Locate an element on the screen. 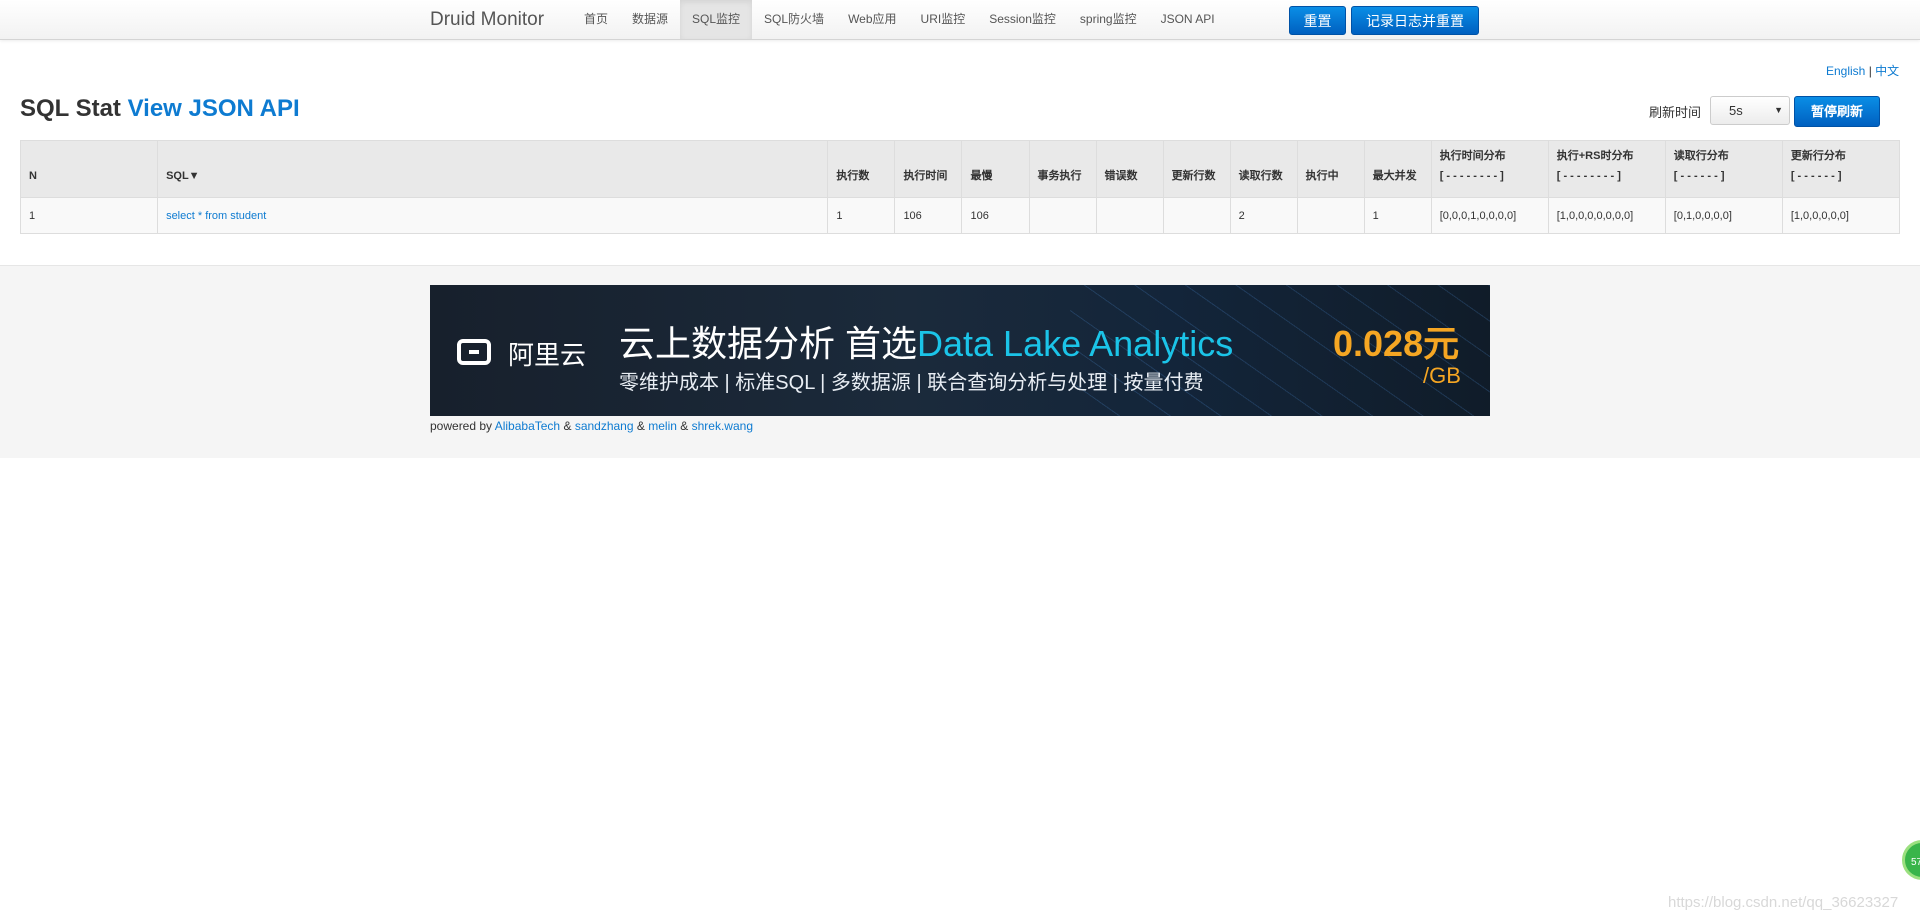 This screenshot has width=1920, height=921. update-hist-sub: [ - - - - - - ] is located at coordinates (1816, 176).